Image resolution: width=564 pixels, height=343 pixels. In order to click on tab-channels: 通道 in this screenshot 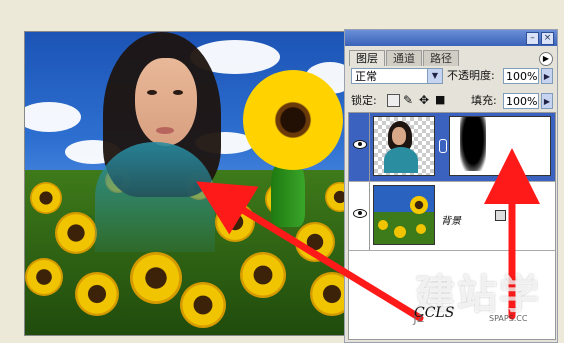, I will do `click(404, 58)`.